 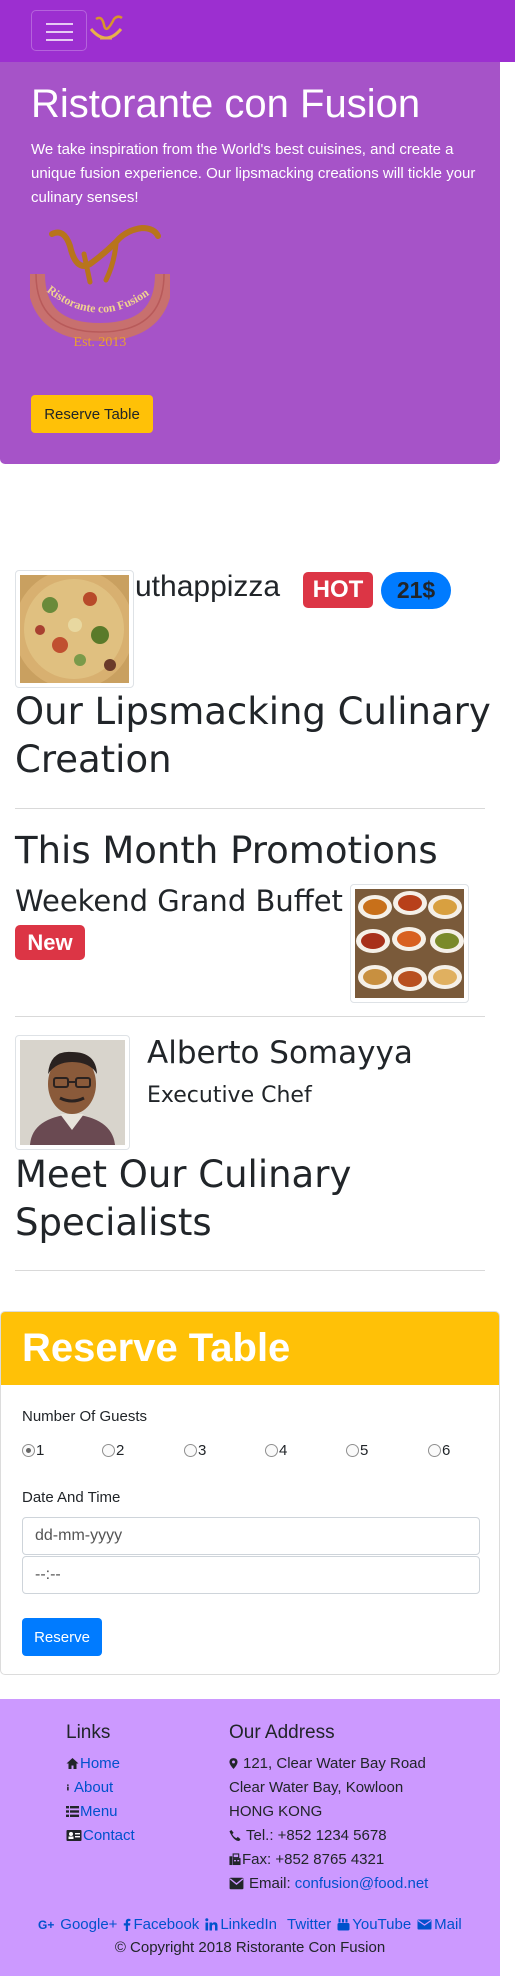 What do you see at coordinates (226, 104) in the screenshot?
I see `hero-title: Ristorante con Fusion` at bounding box center [226, 104].